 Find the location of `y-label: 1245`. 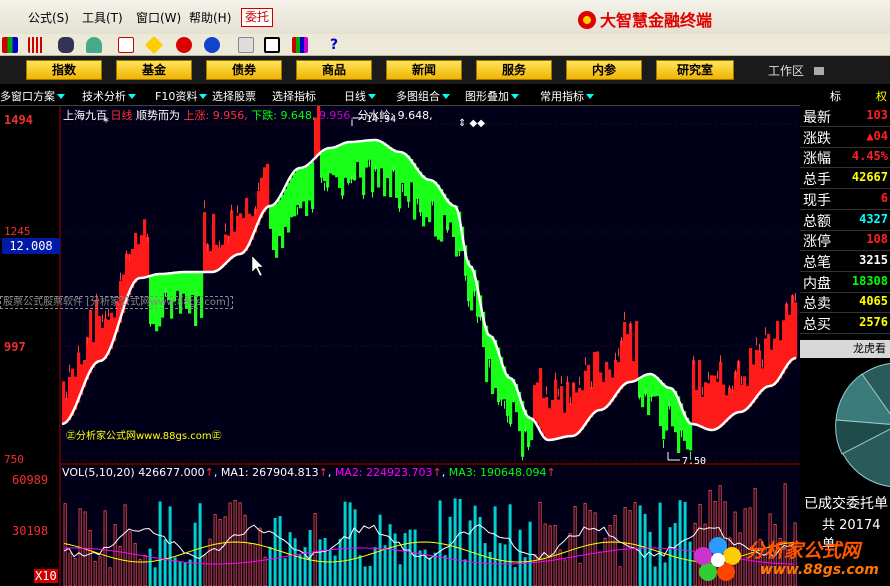

y-label: 1245 is located at coordinates (17, 231).